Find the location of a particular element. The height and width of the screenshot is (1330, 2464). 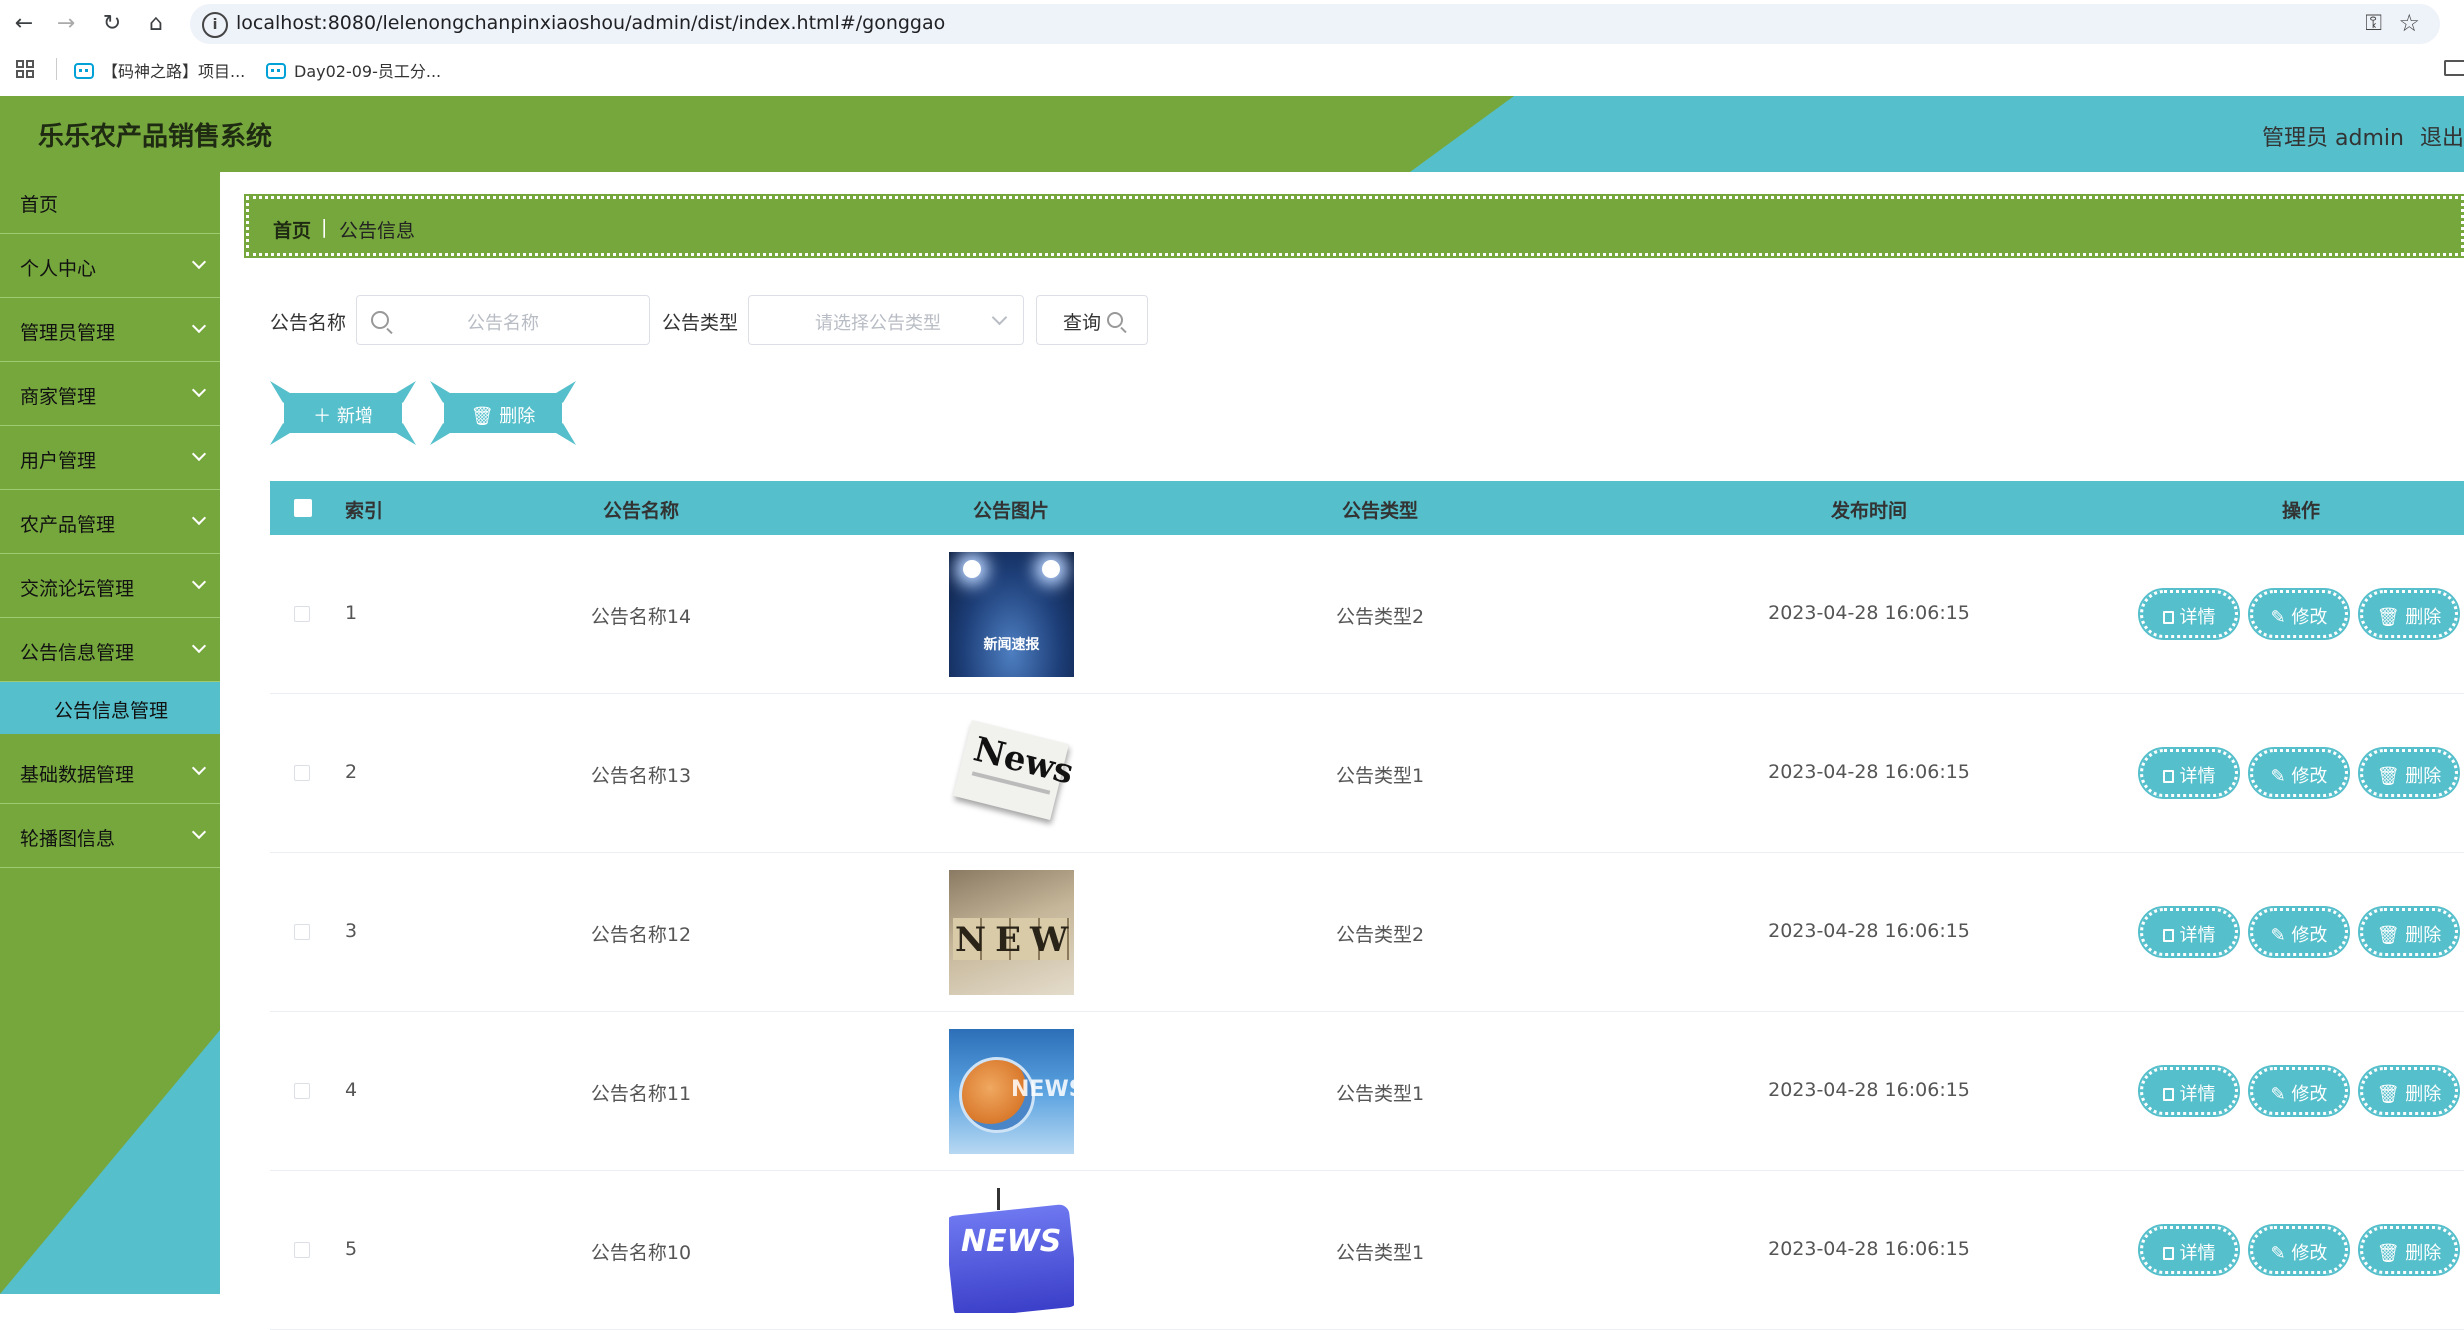

logout-link: 退出登录 is located at coordinates (2442, 136).